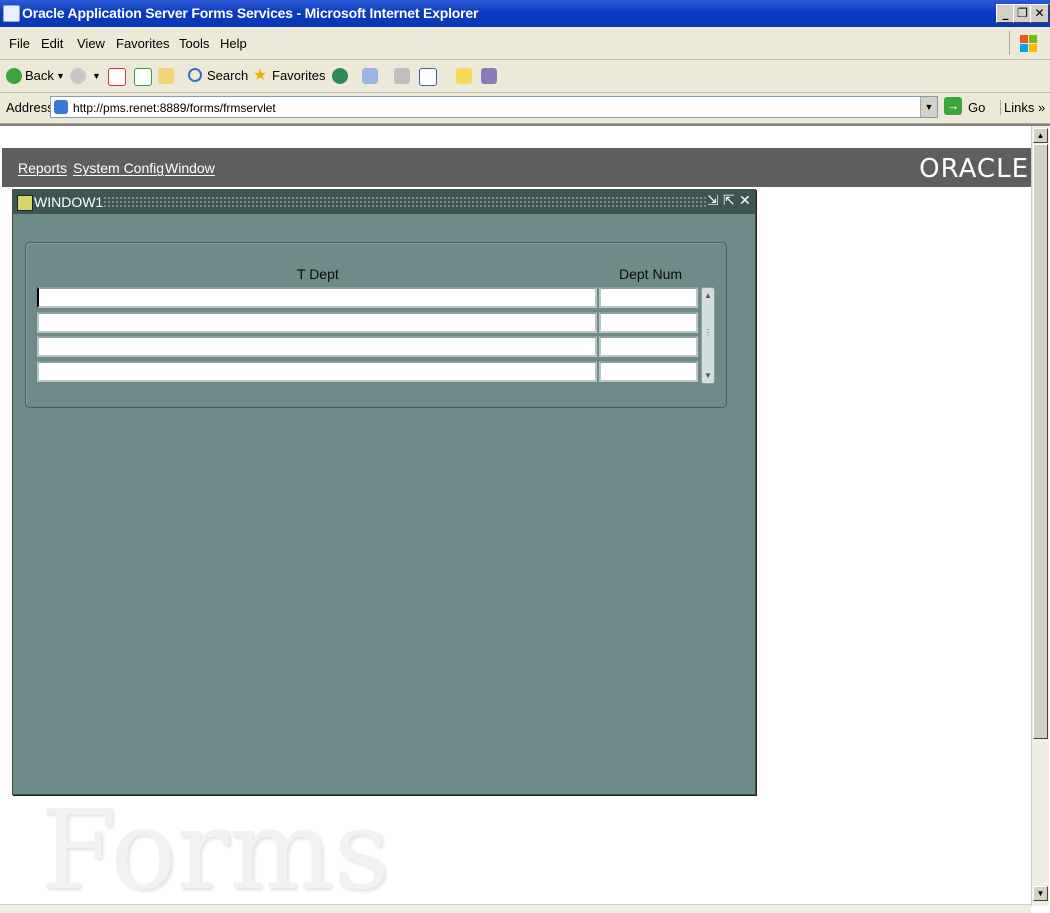 This screenshot has height=913, width=1050. What do you see at coordinates (195, 75) in the screenshot?
I see `search-icon` at bounding box center [195, 75].